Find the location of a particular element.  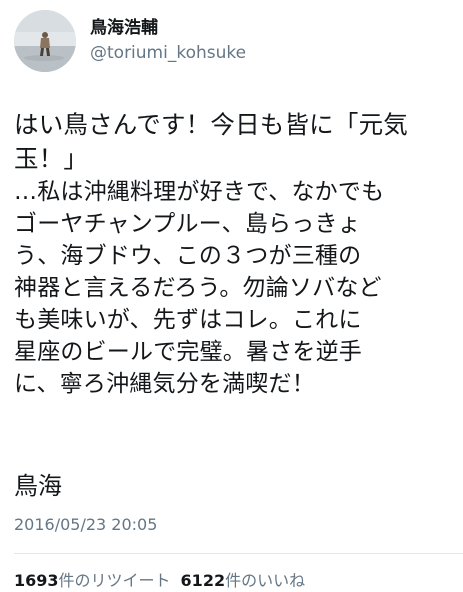

tweet-timestamp: 2016/05/23 20:05 is located at coordinates (85, 525).